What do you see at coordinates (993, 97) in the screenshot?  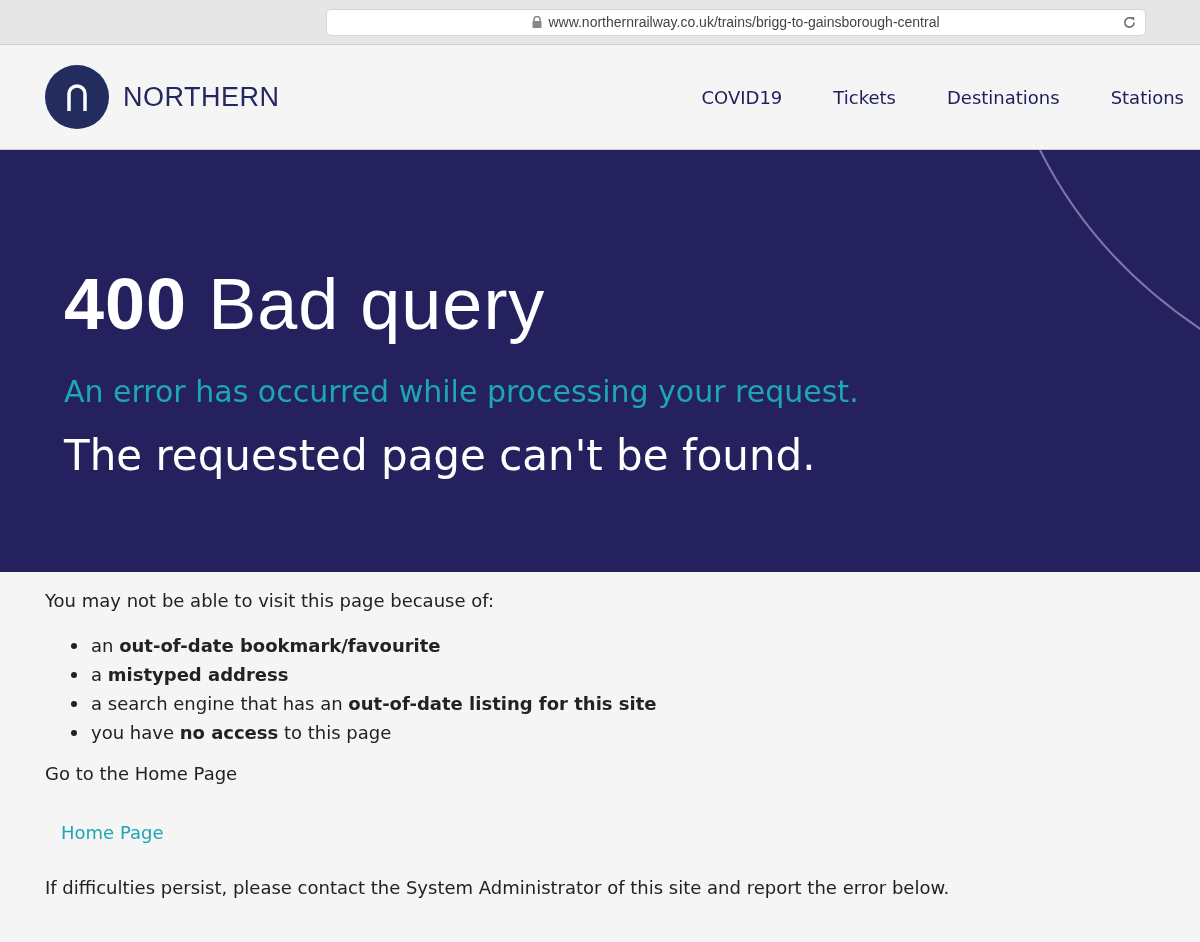 I see `nav-link: Destinations` at bounding box center [993, 97].